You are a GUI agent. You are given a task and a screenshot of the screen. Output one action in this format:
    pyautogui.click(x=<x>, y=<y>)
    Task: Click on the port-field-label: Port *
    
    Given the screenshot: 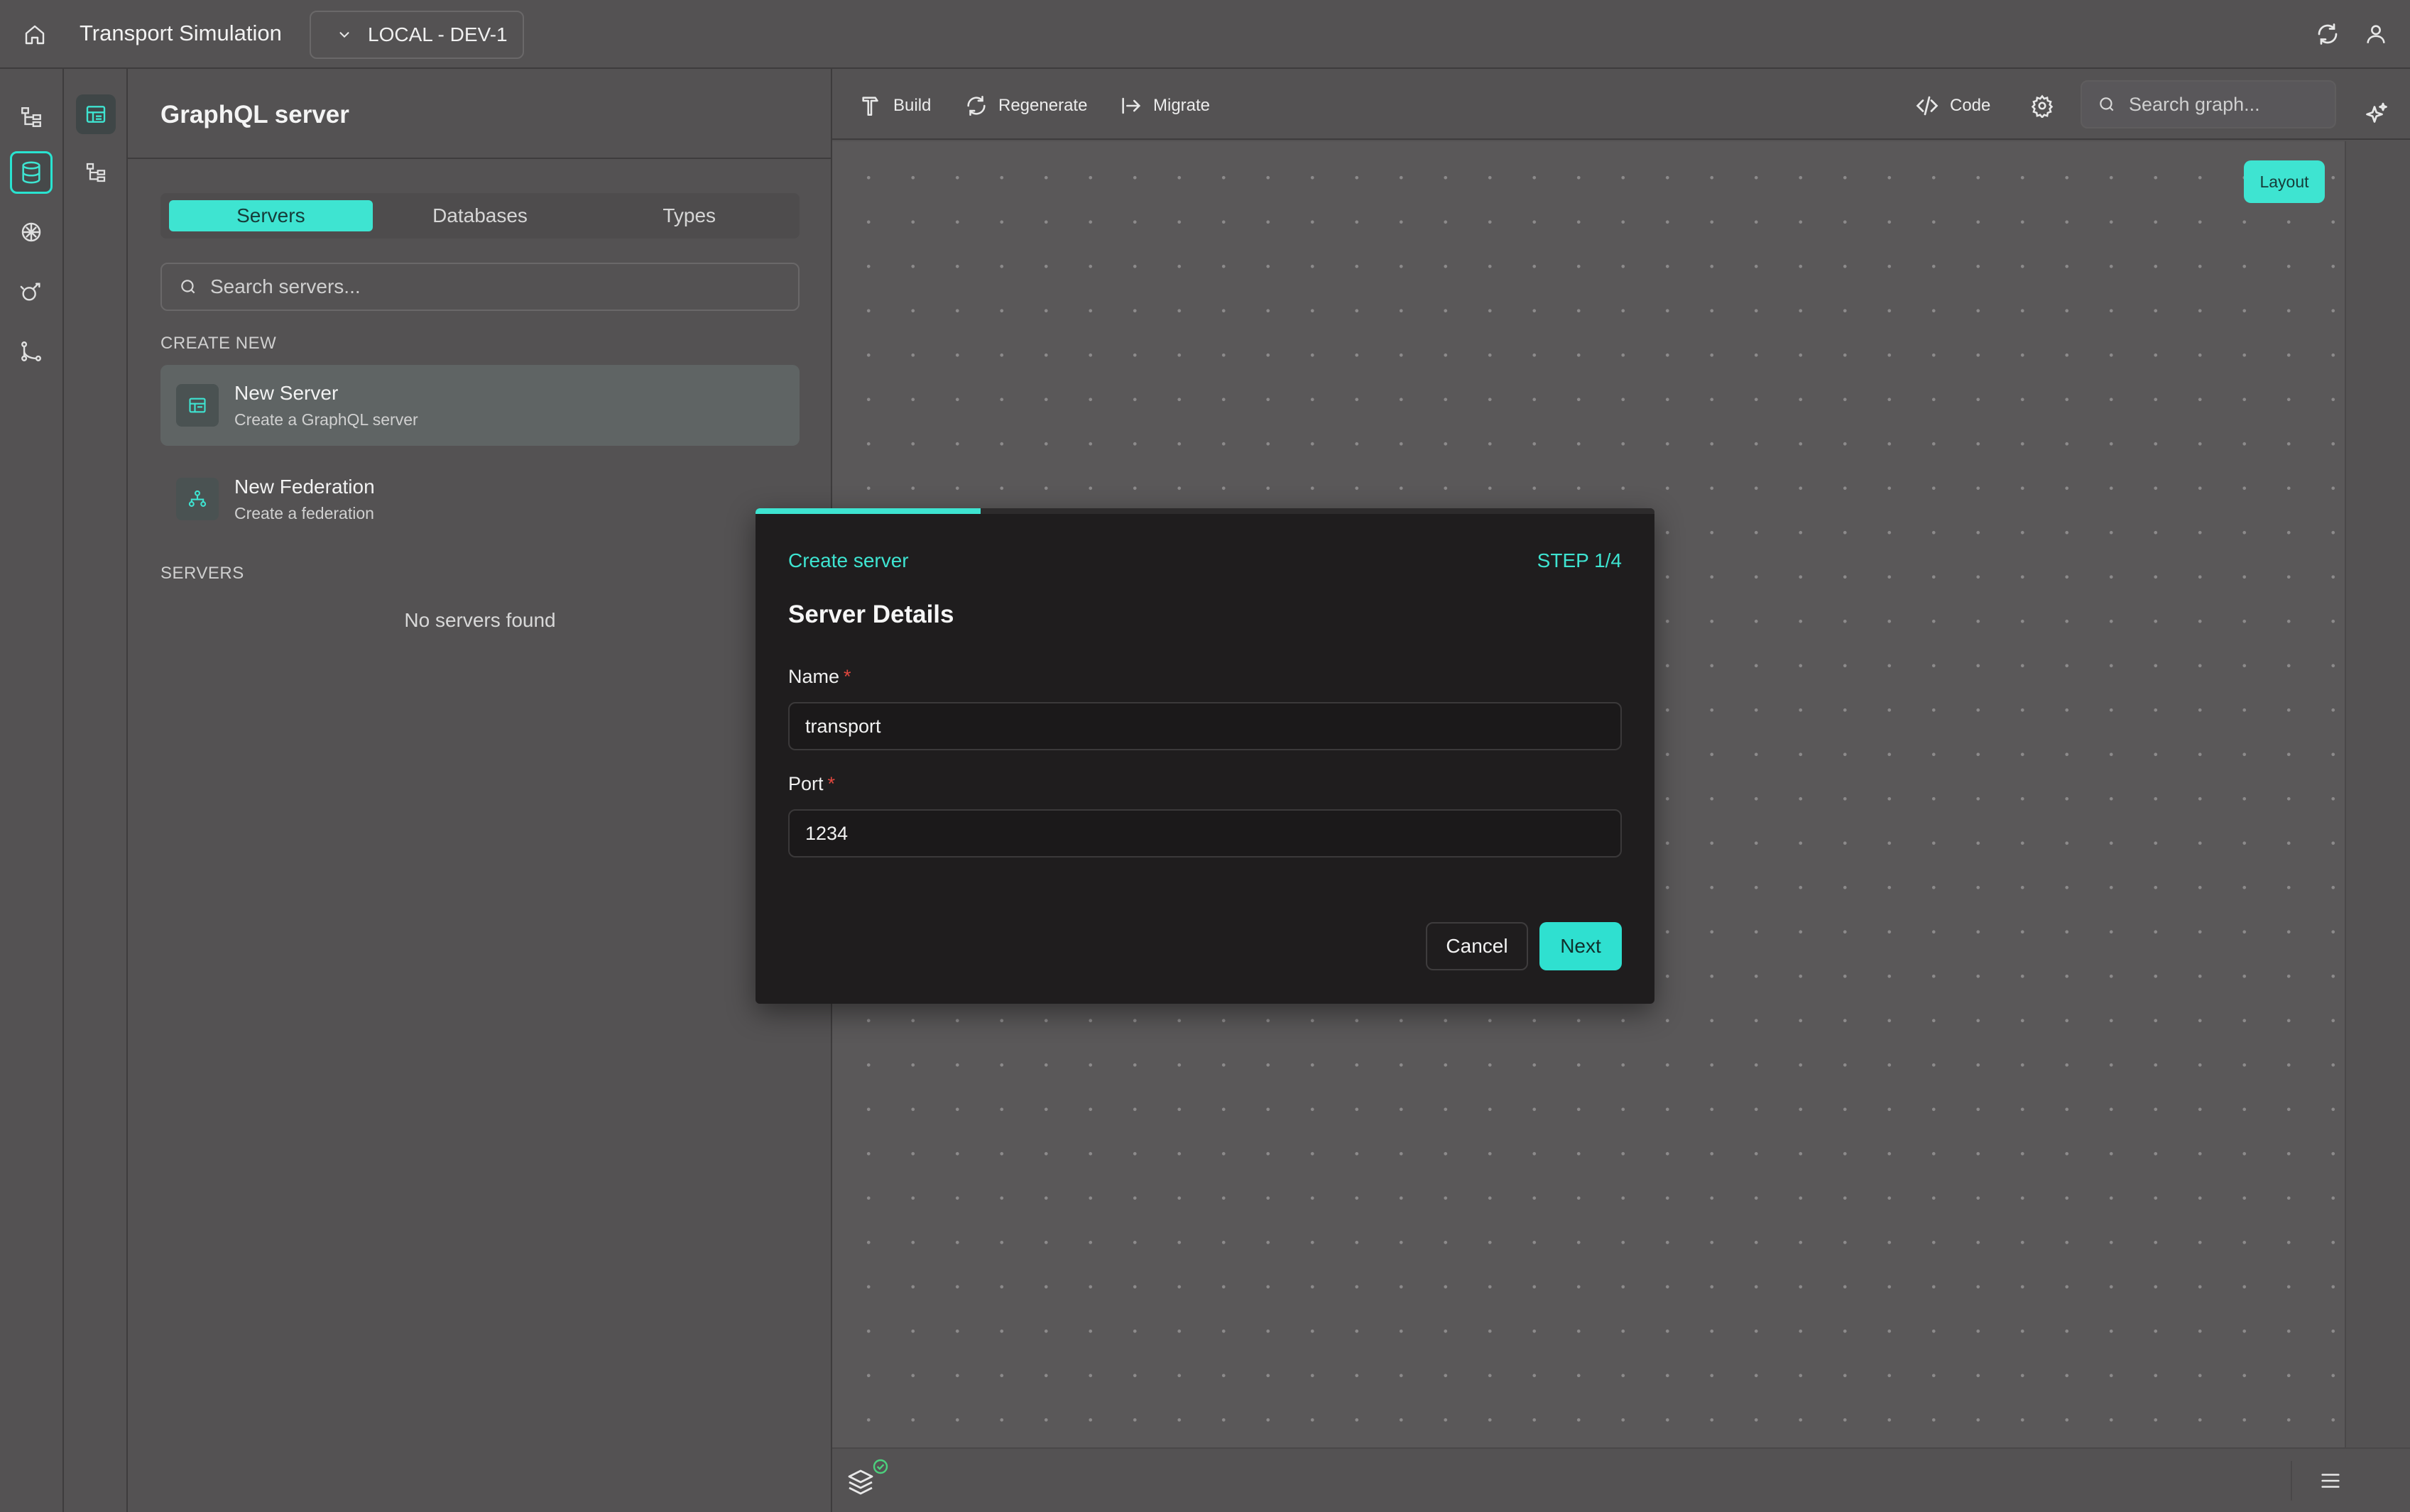 What is the action you would take?
    pyautogui.click(x=811, y=784)
    